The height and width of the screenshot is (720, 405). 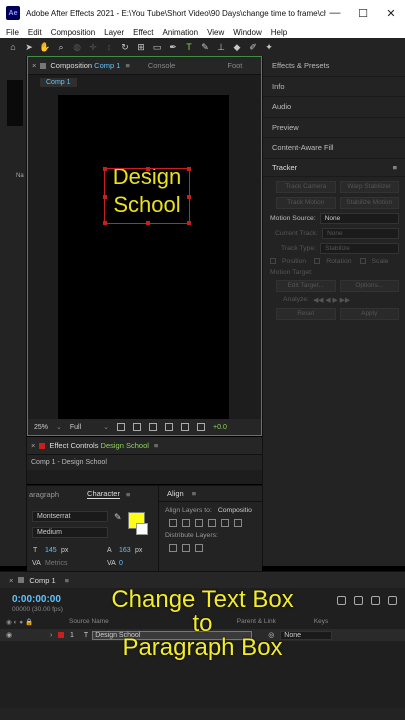 I want to click on menu-help: Help, so click(x=279, y=32).